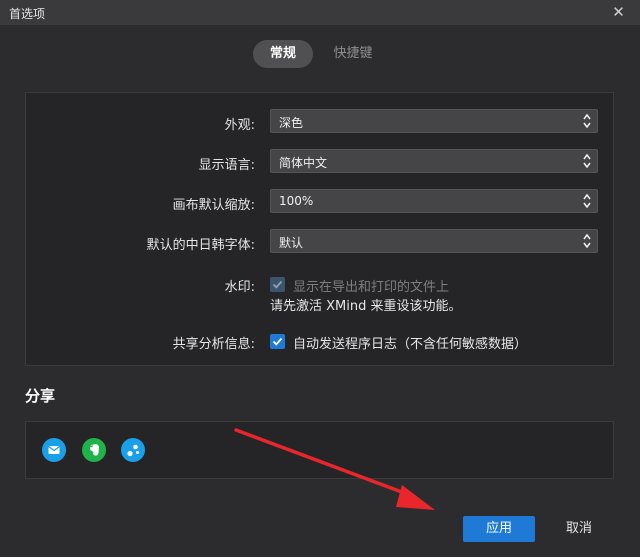 This screenshot has width=640, height=557. I want to click on language-select: 简体中文, so click(434, 161).